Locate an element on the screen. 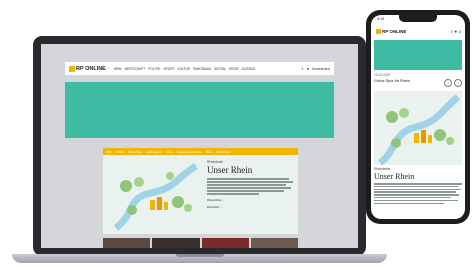 The image size is (472, 270). rhine-illustration is located at coordinates (155, 196).